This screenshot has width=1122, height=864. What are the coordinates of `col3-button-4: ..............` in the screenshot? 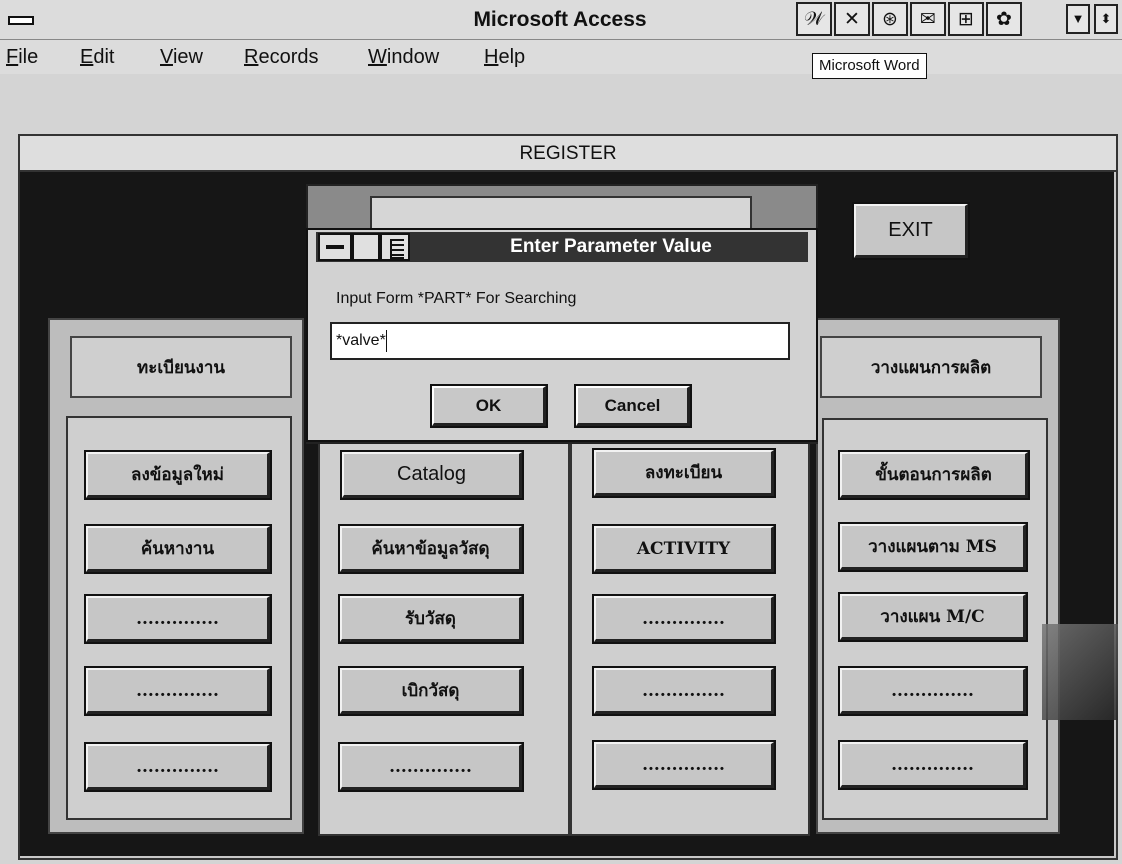 It's located at (684, 691).